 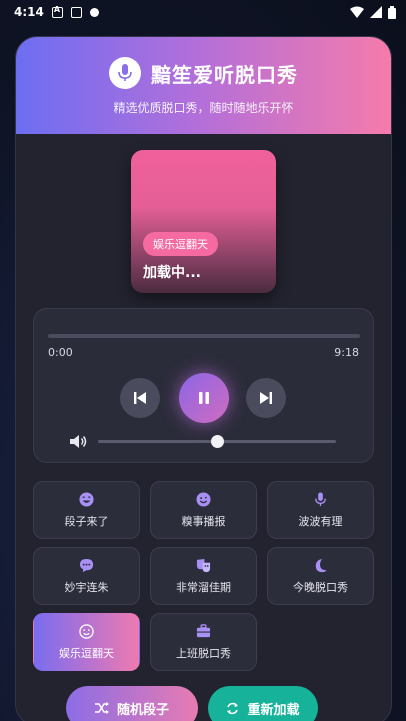 I want to click on previous-button, so click(x=140, y=398).